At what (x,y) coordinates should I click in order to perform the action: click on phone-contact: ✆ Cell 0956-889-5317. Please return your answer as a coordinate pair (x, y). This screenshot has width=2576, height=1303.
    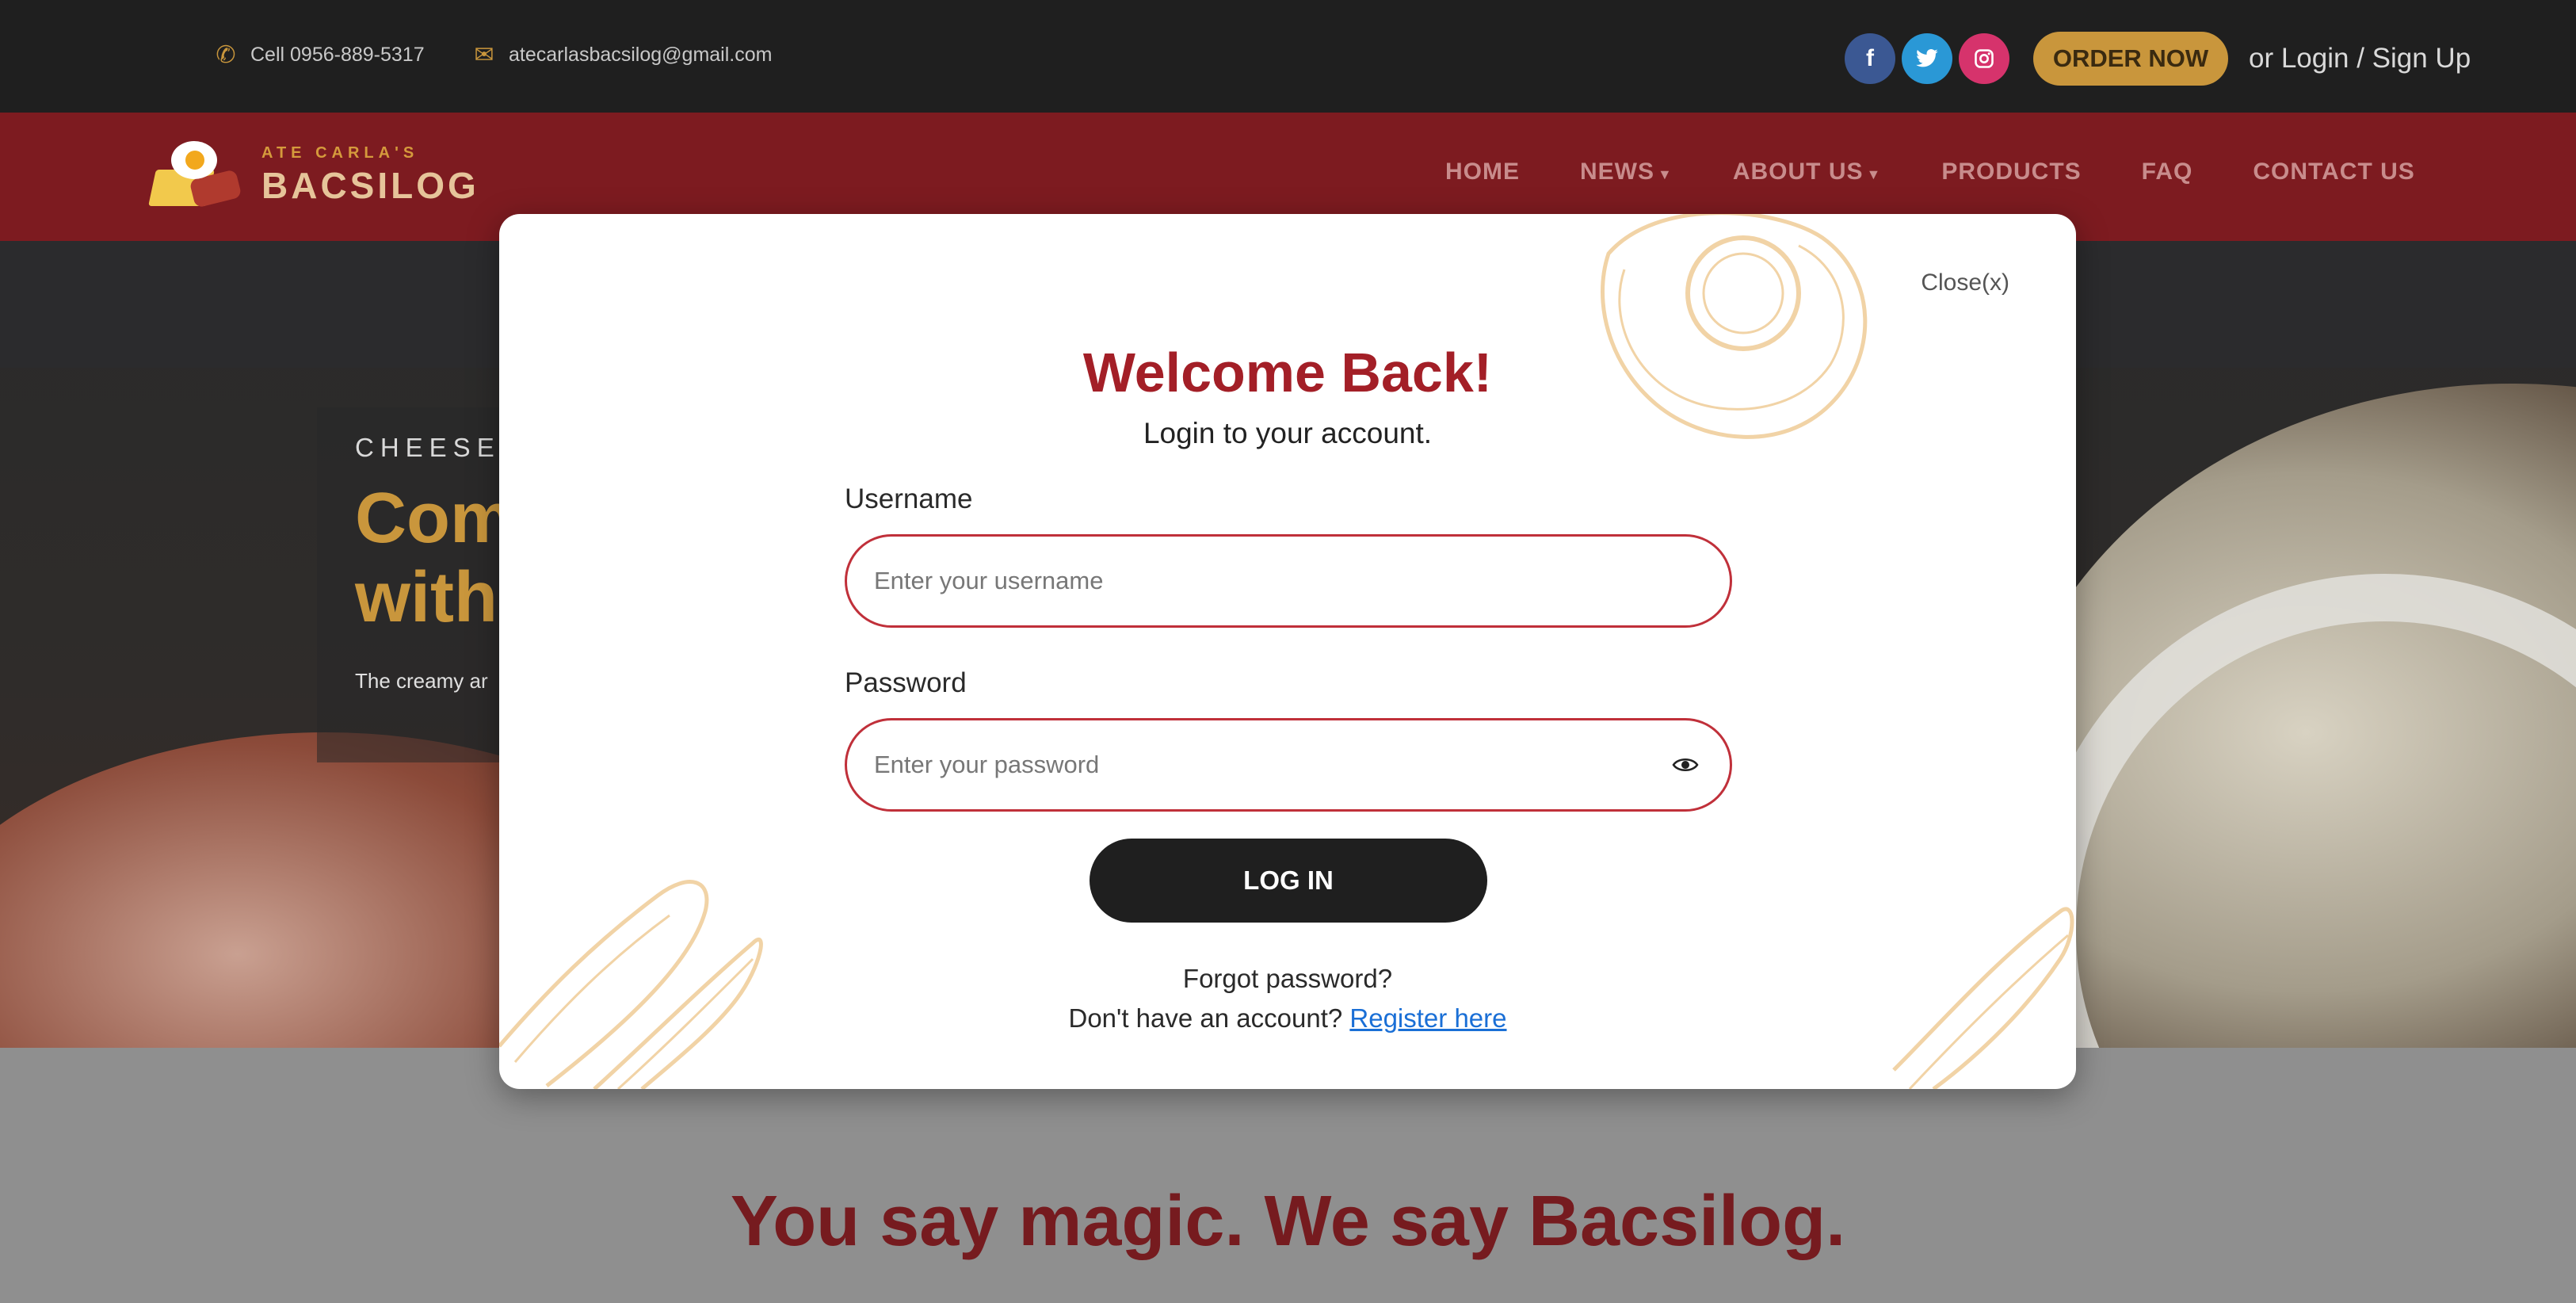
    Looking at the image, I should click on (318, 55).